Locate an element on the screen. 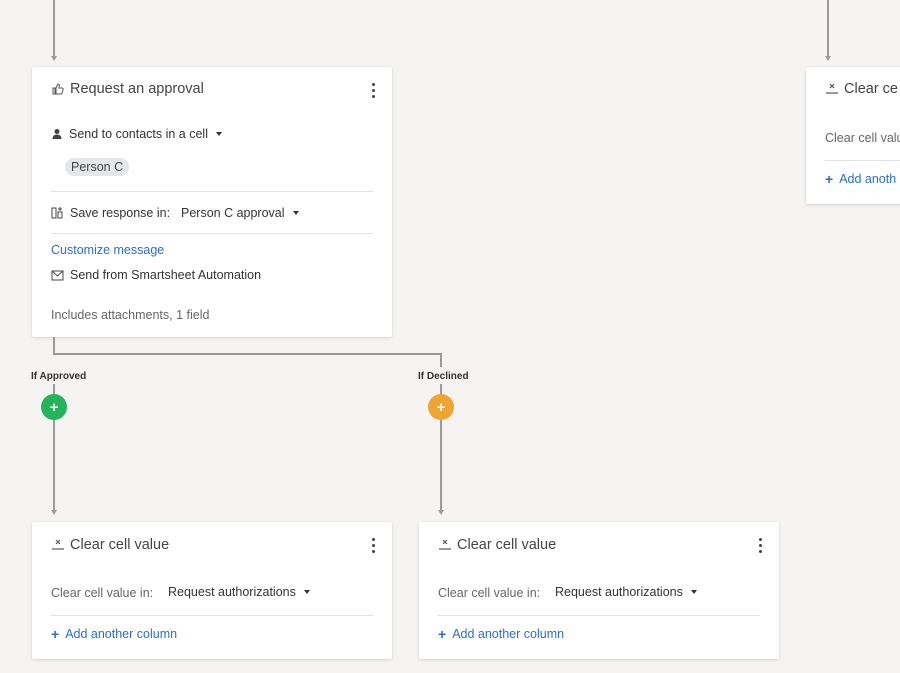 The width and height of the screenshot is (900, 673). clear-title: Clear ce is located at coordinates (871, 89).